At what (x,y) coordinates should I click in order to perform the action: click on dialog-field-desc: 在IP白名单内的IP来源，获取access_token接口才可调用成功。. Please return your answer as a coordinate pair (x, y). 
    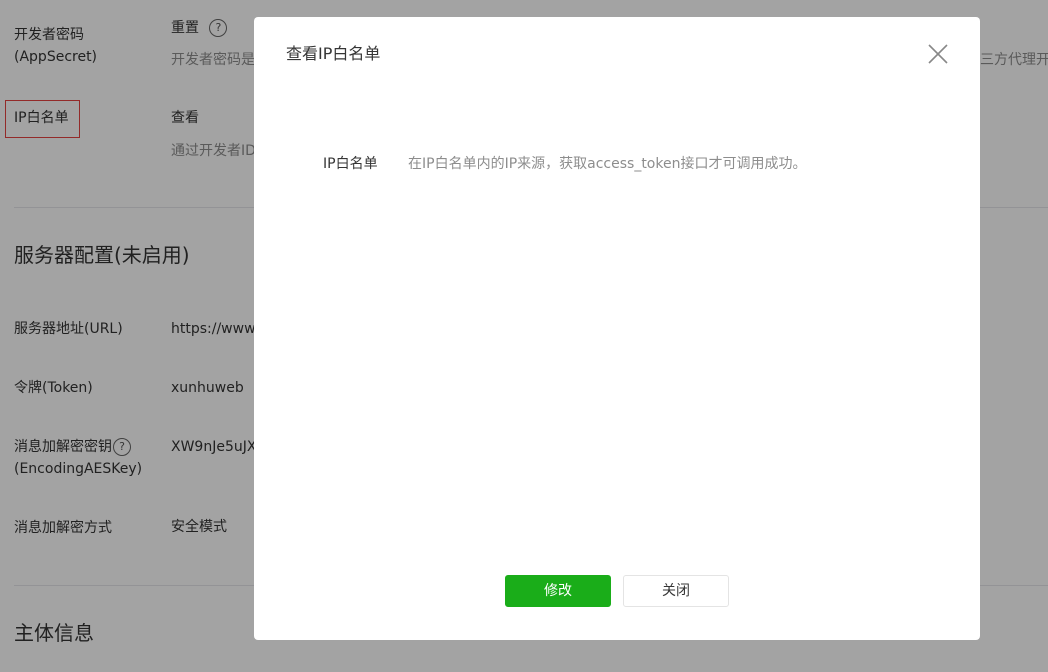
    Looking at the image, I should click on (607, 164).